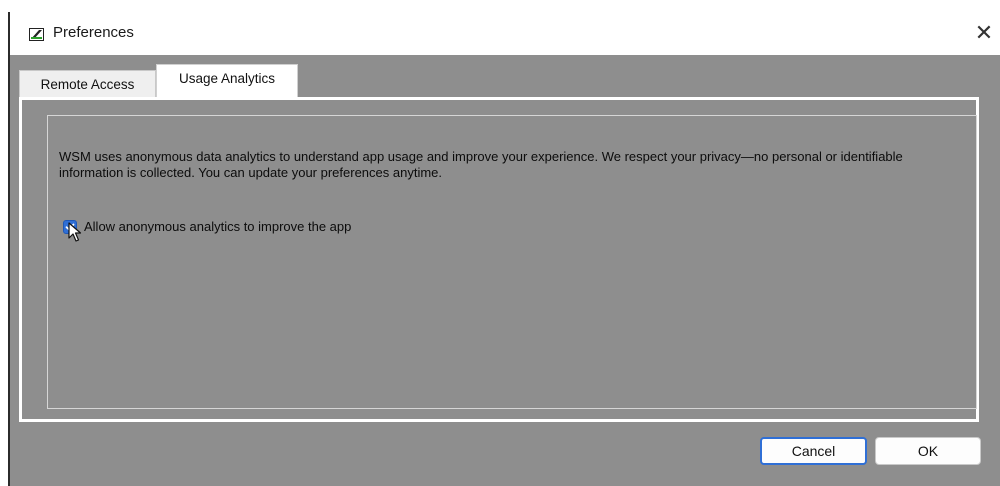  I want to click on analytics-checkbox, so click(70, 227).